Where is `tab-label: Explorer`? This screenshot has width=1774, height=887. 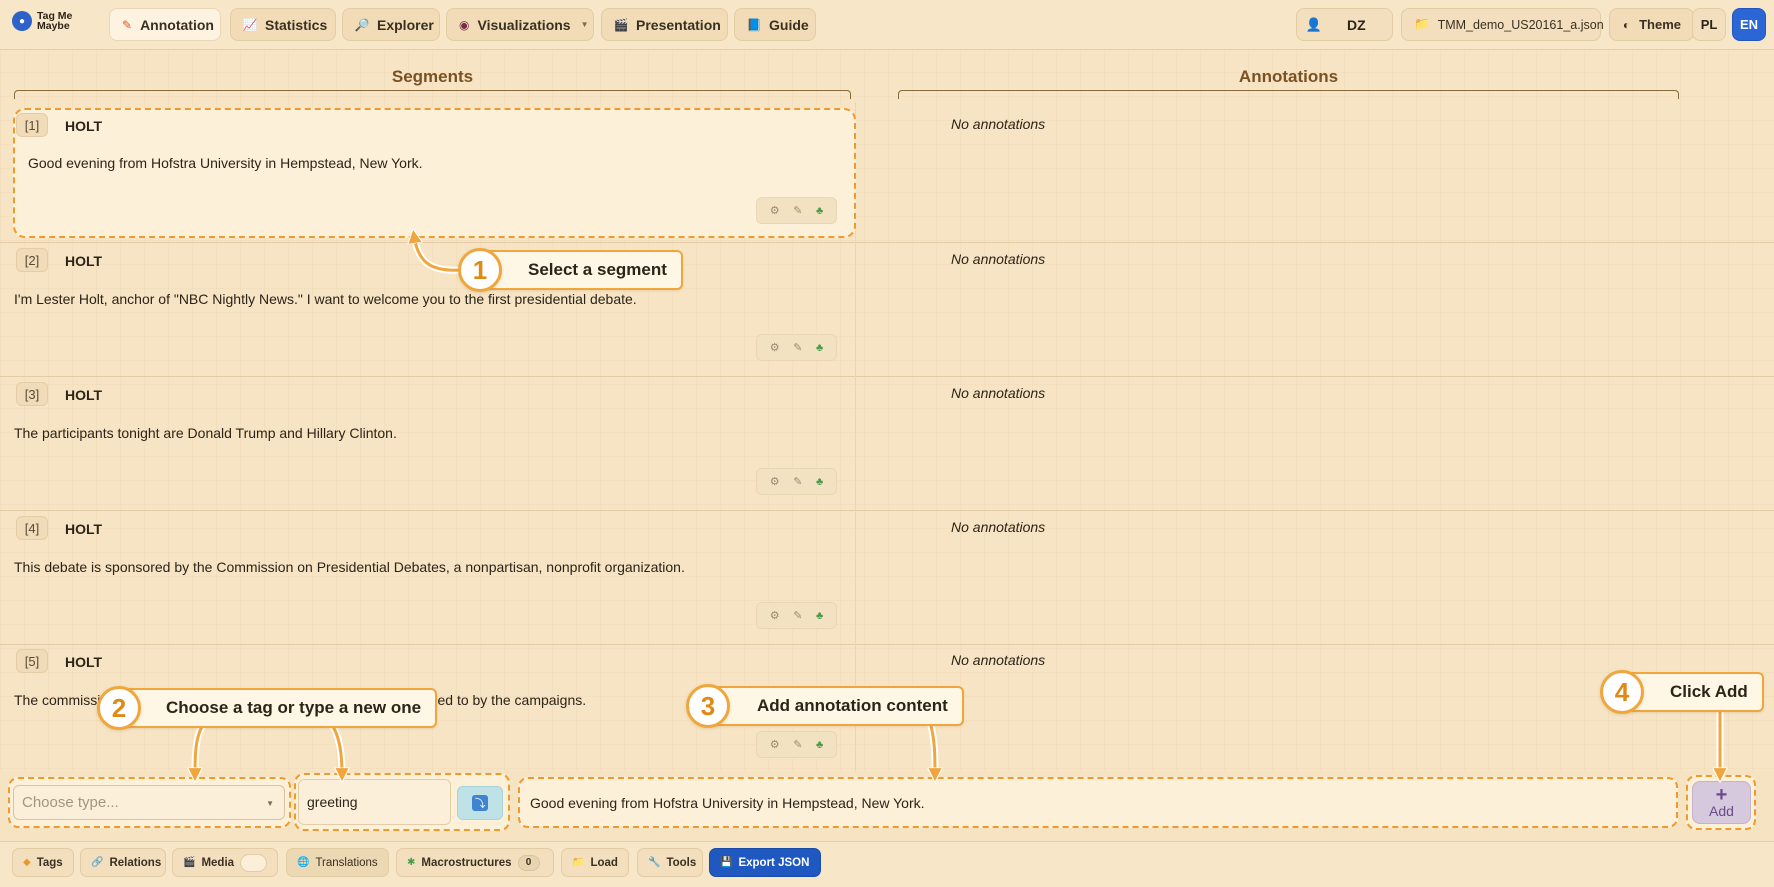 tab-label: Explorer is located at coordinates (405, 24).